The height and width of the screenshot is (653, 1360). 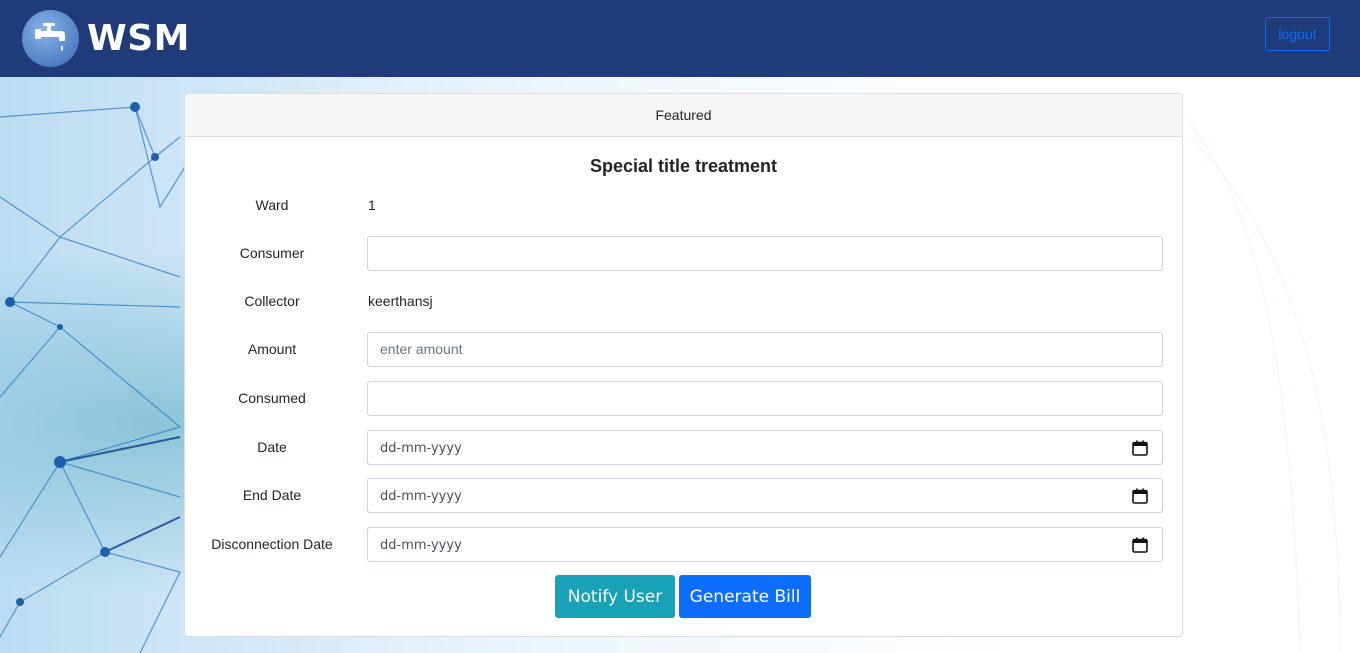 I want to click on notify-user-button: Notify User, so click(x=615, y=596).